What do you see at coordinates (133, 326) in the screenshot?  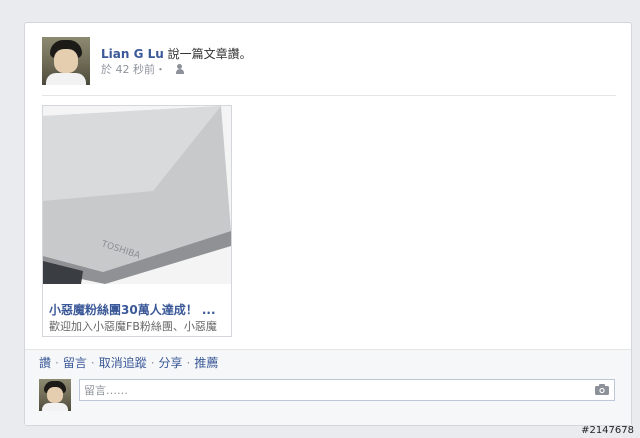 I see `shared-link-description: 歡迎加入小惡魔FB粉絲團、小惡魔` at bounding box center [133, 326].